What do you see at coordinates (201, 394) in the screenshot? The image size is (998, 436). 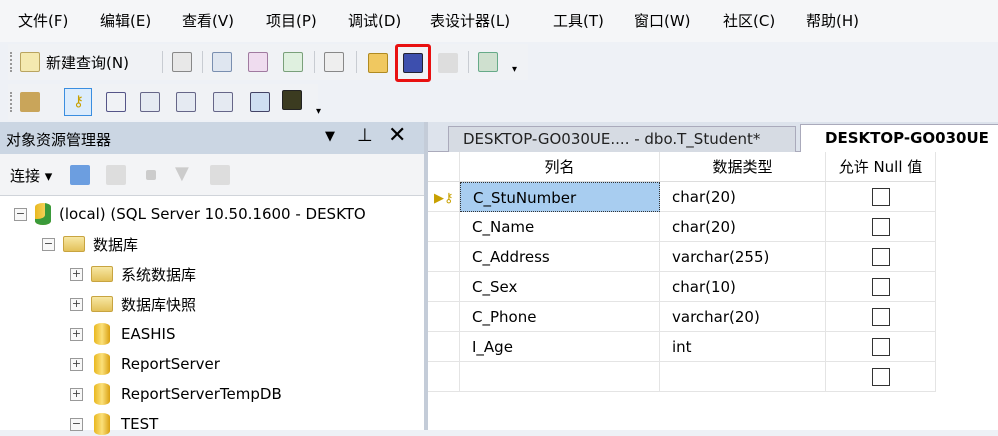 I see `node-label: ReportServerTempDB` at bounding box center [201, 394].